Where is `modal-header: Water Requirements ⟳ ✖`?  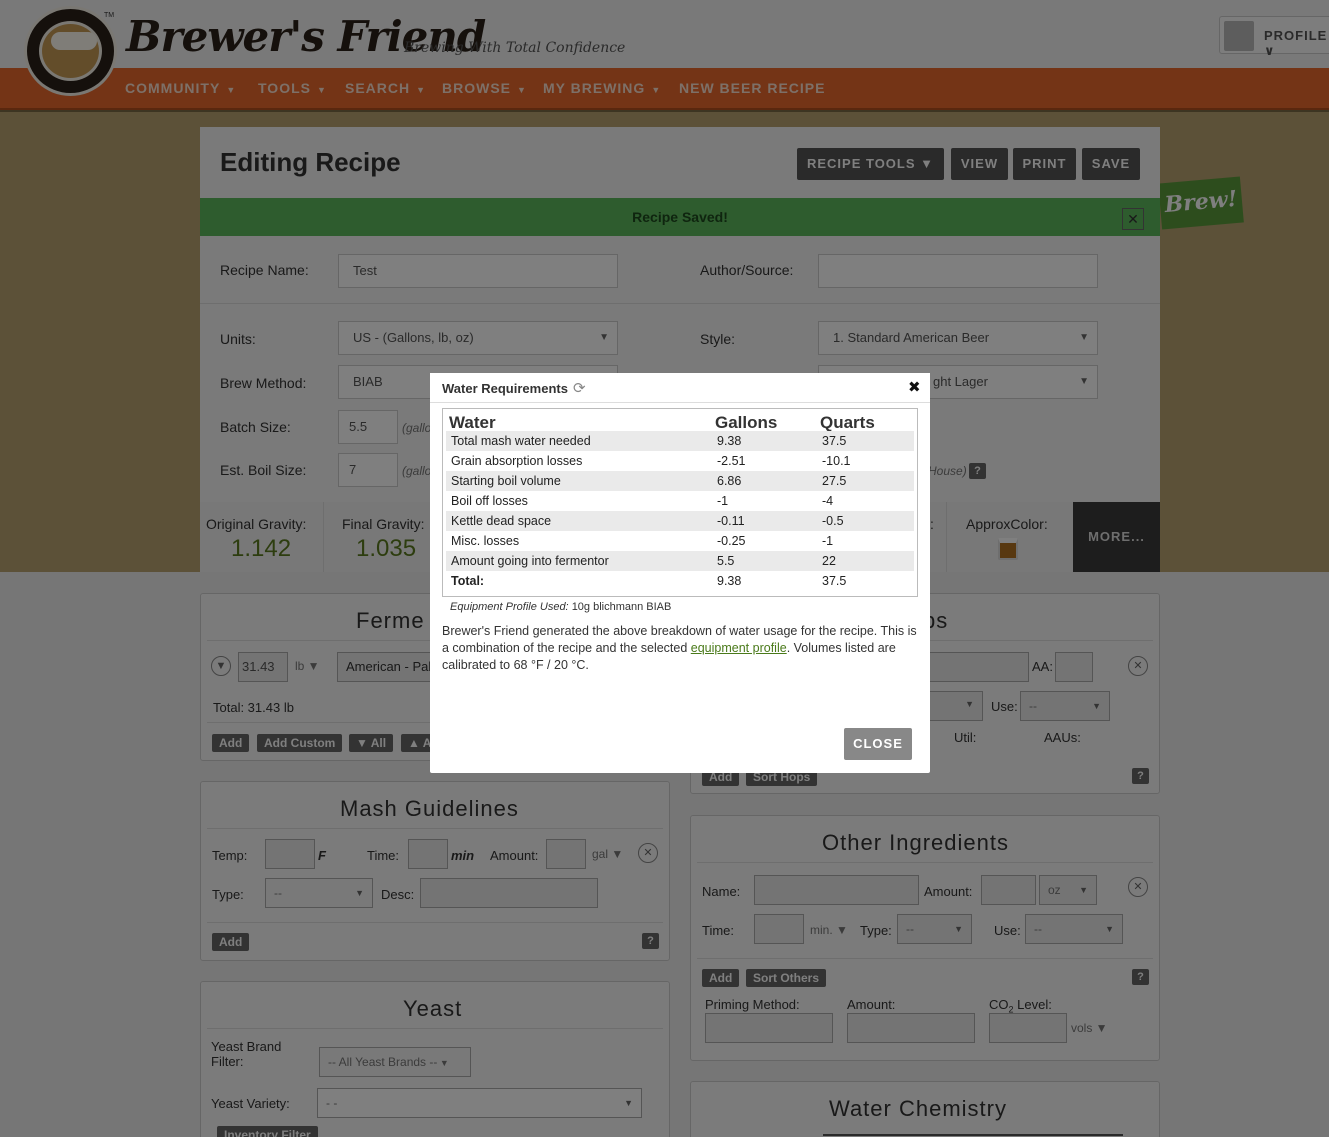 modal-header: Water Requirements ⟳ ✖ is located at coordinates (680, 388).